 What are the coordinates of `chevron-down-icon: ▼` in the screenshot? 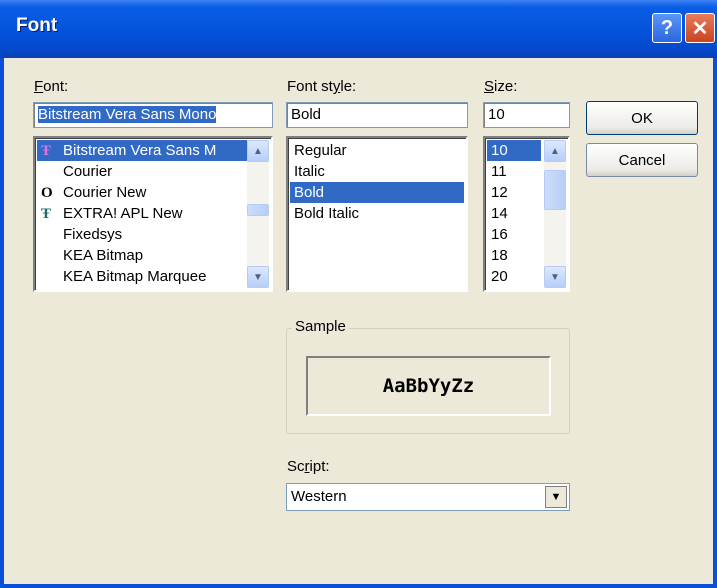 It's located at (556, 497).